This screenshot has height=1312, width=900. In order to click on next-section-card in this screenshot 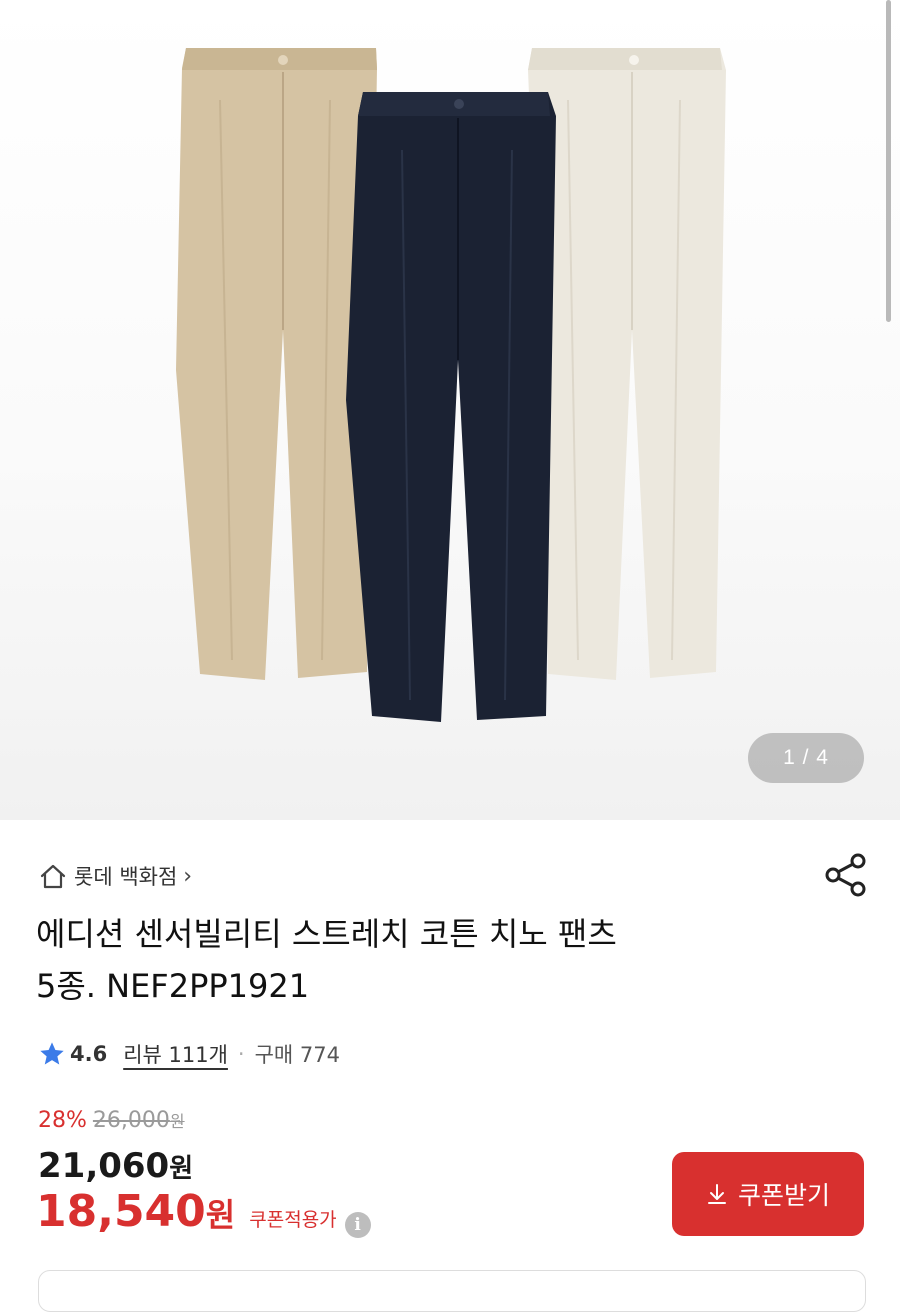, I will do `click(452, 1291)`.